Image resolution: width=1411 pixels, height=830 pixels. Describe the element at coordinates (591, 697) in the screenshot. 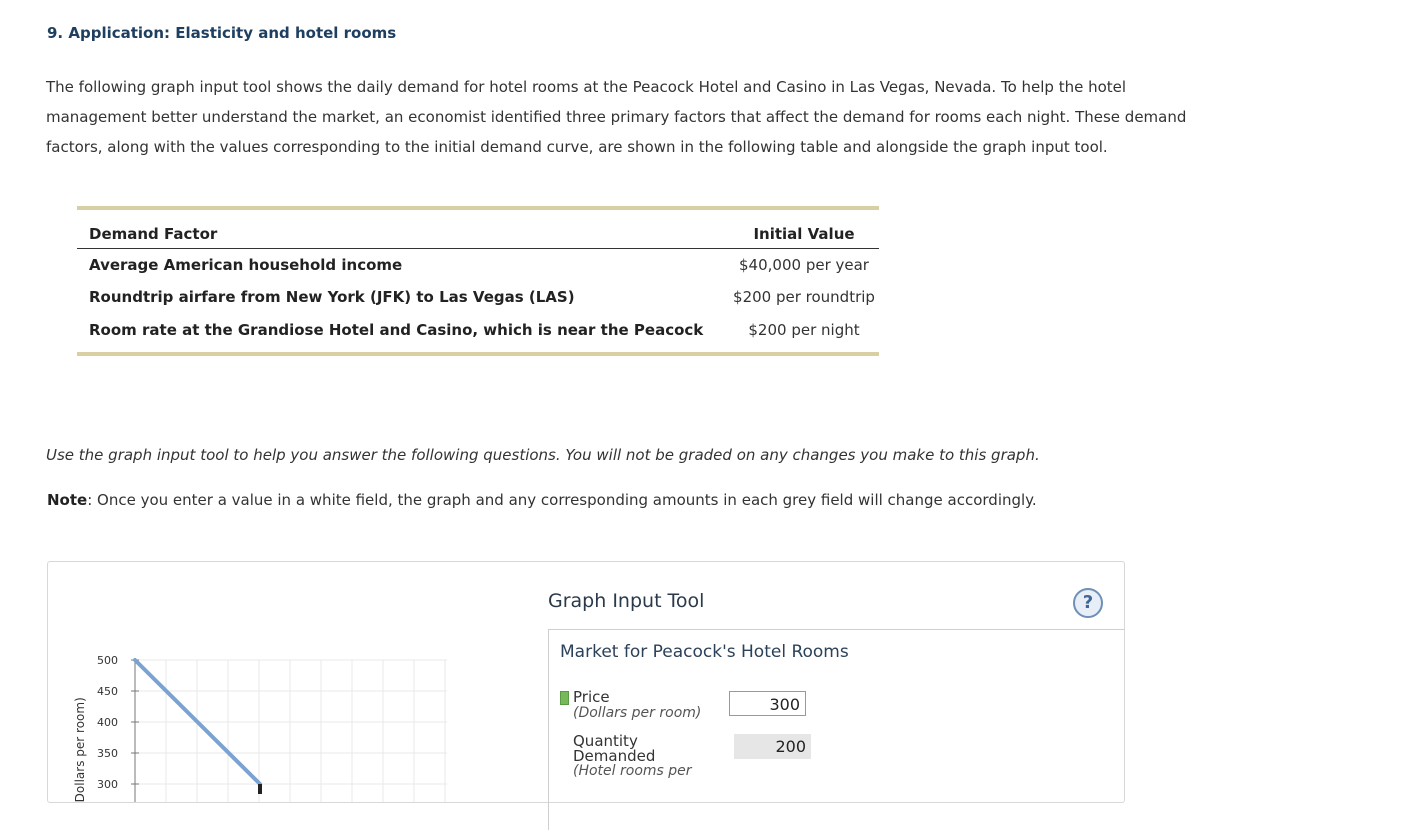

I see `price-label: Price` at that location.